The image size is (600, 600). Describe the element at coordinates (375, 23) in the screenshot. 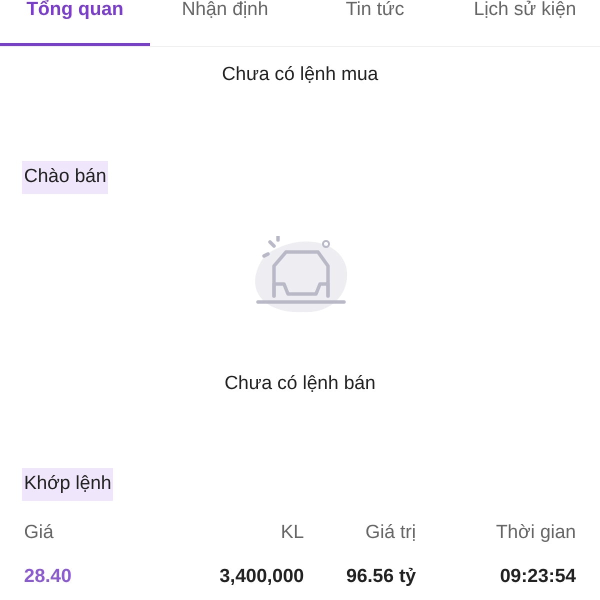

I see `tab: Tin tức` at that location.